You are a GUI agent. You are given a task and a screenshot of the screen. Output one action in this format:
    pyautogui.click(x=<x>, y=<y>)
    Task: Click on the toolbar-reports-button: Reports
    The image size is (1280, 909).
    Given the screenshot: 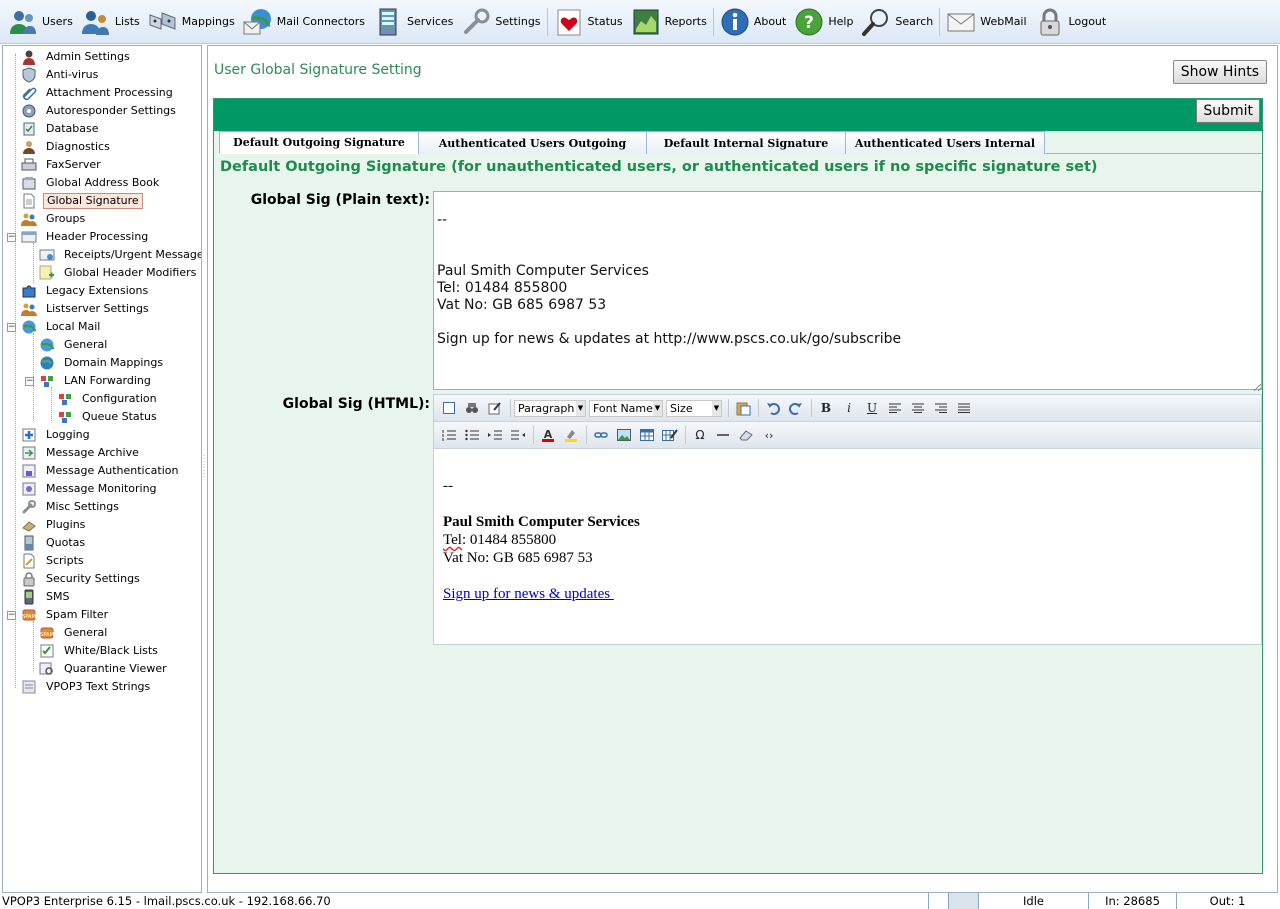 What is the action you would take?
    pyautogui.click(x=669, y=22)
    